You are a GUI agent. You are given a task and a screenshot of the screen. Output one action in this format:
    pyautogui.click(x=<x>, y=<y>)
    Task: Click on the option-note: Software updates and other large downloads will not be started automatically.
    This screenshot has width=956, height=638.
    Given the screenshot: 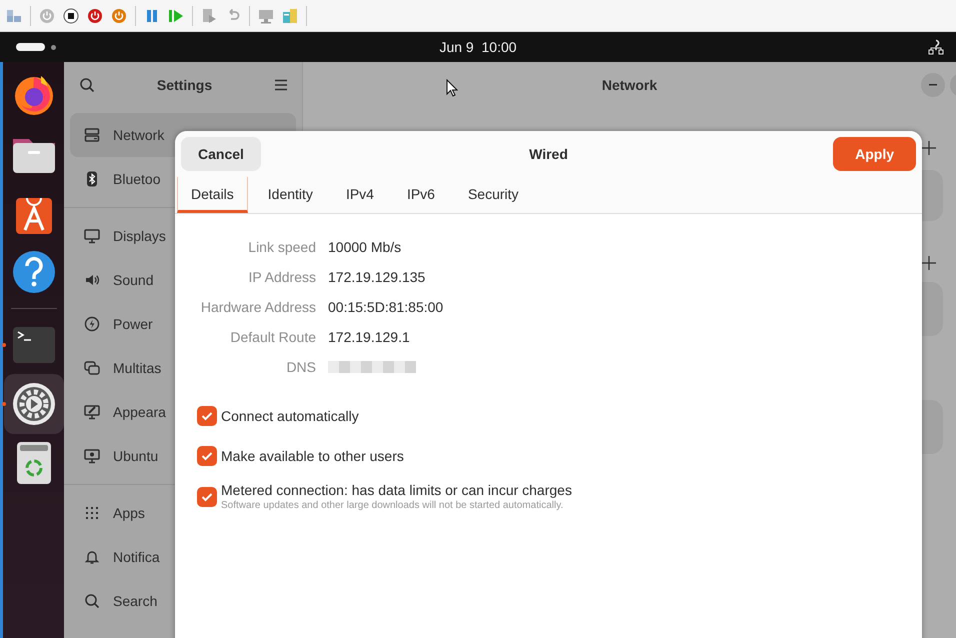 What is the action you would take?
    pyautogui.click(x=392, y=505)
    